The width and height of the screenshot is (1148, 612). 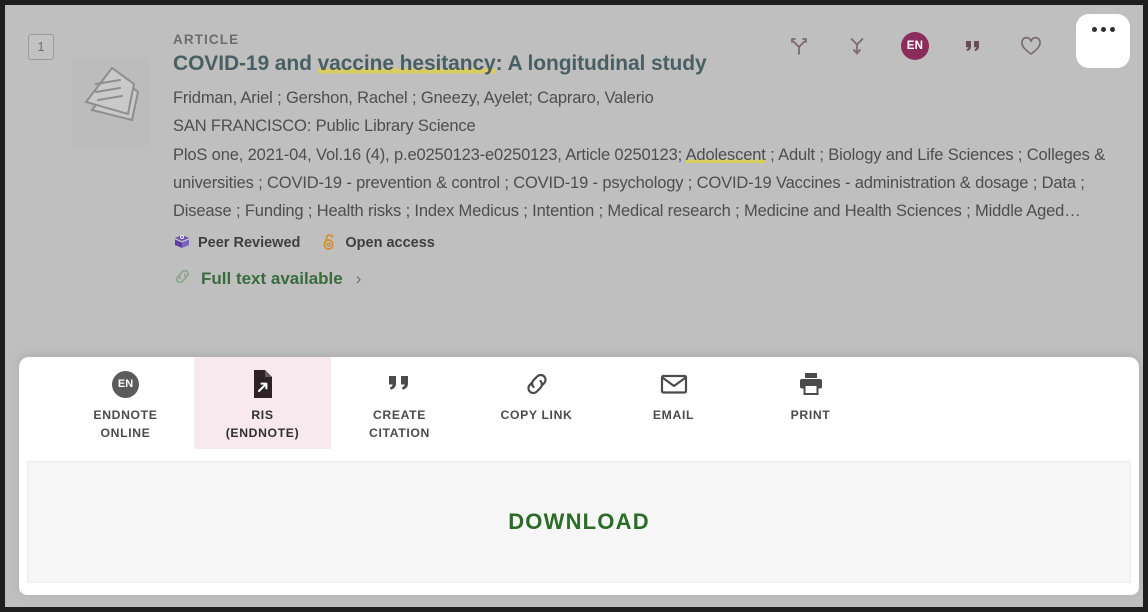 What do you see at coordinates (330, 243) in the screenshot?
I see `open-lock-icon` at bounding box center [330, 243].